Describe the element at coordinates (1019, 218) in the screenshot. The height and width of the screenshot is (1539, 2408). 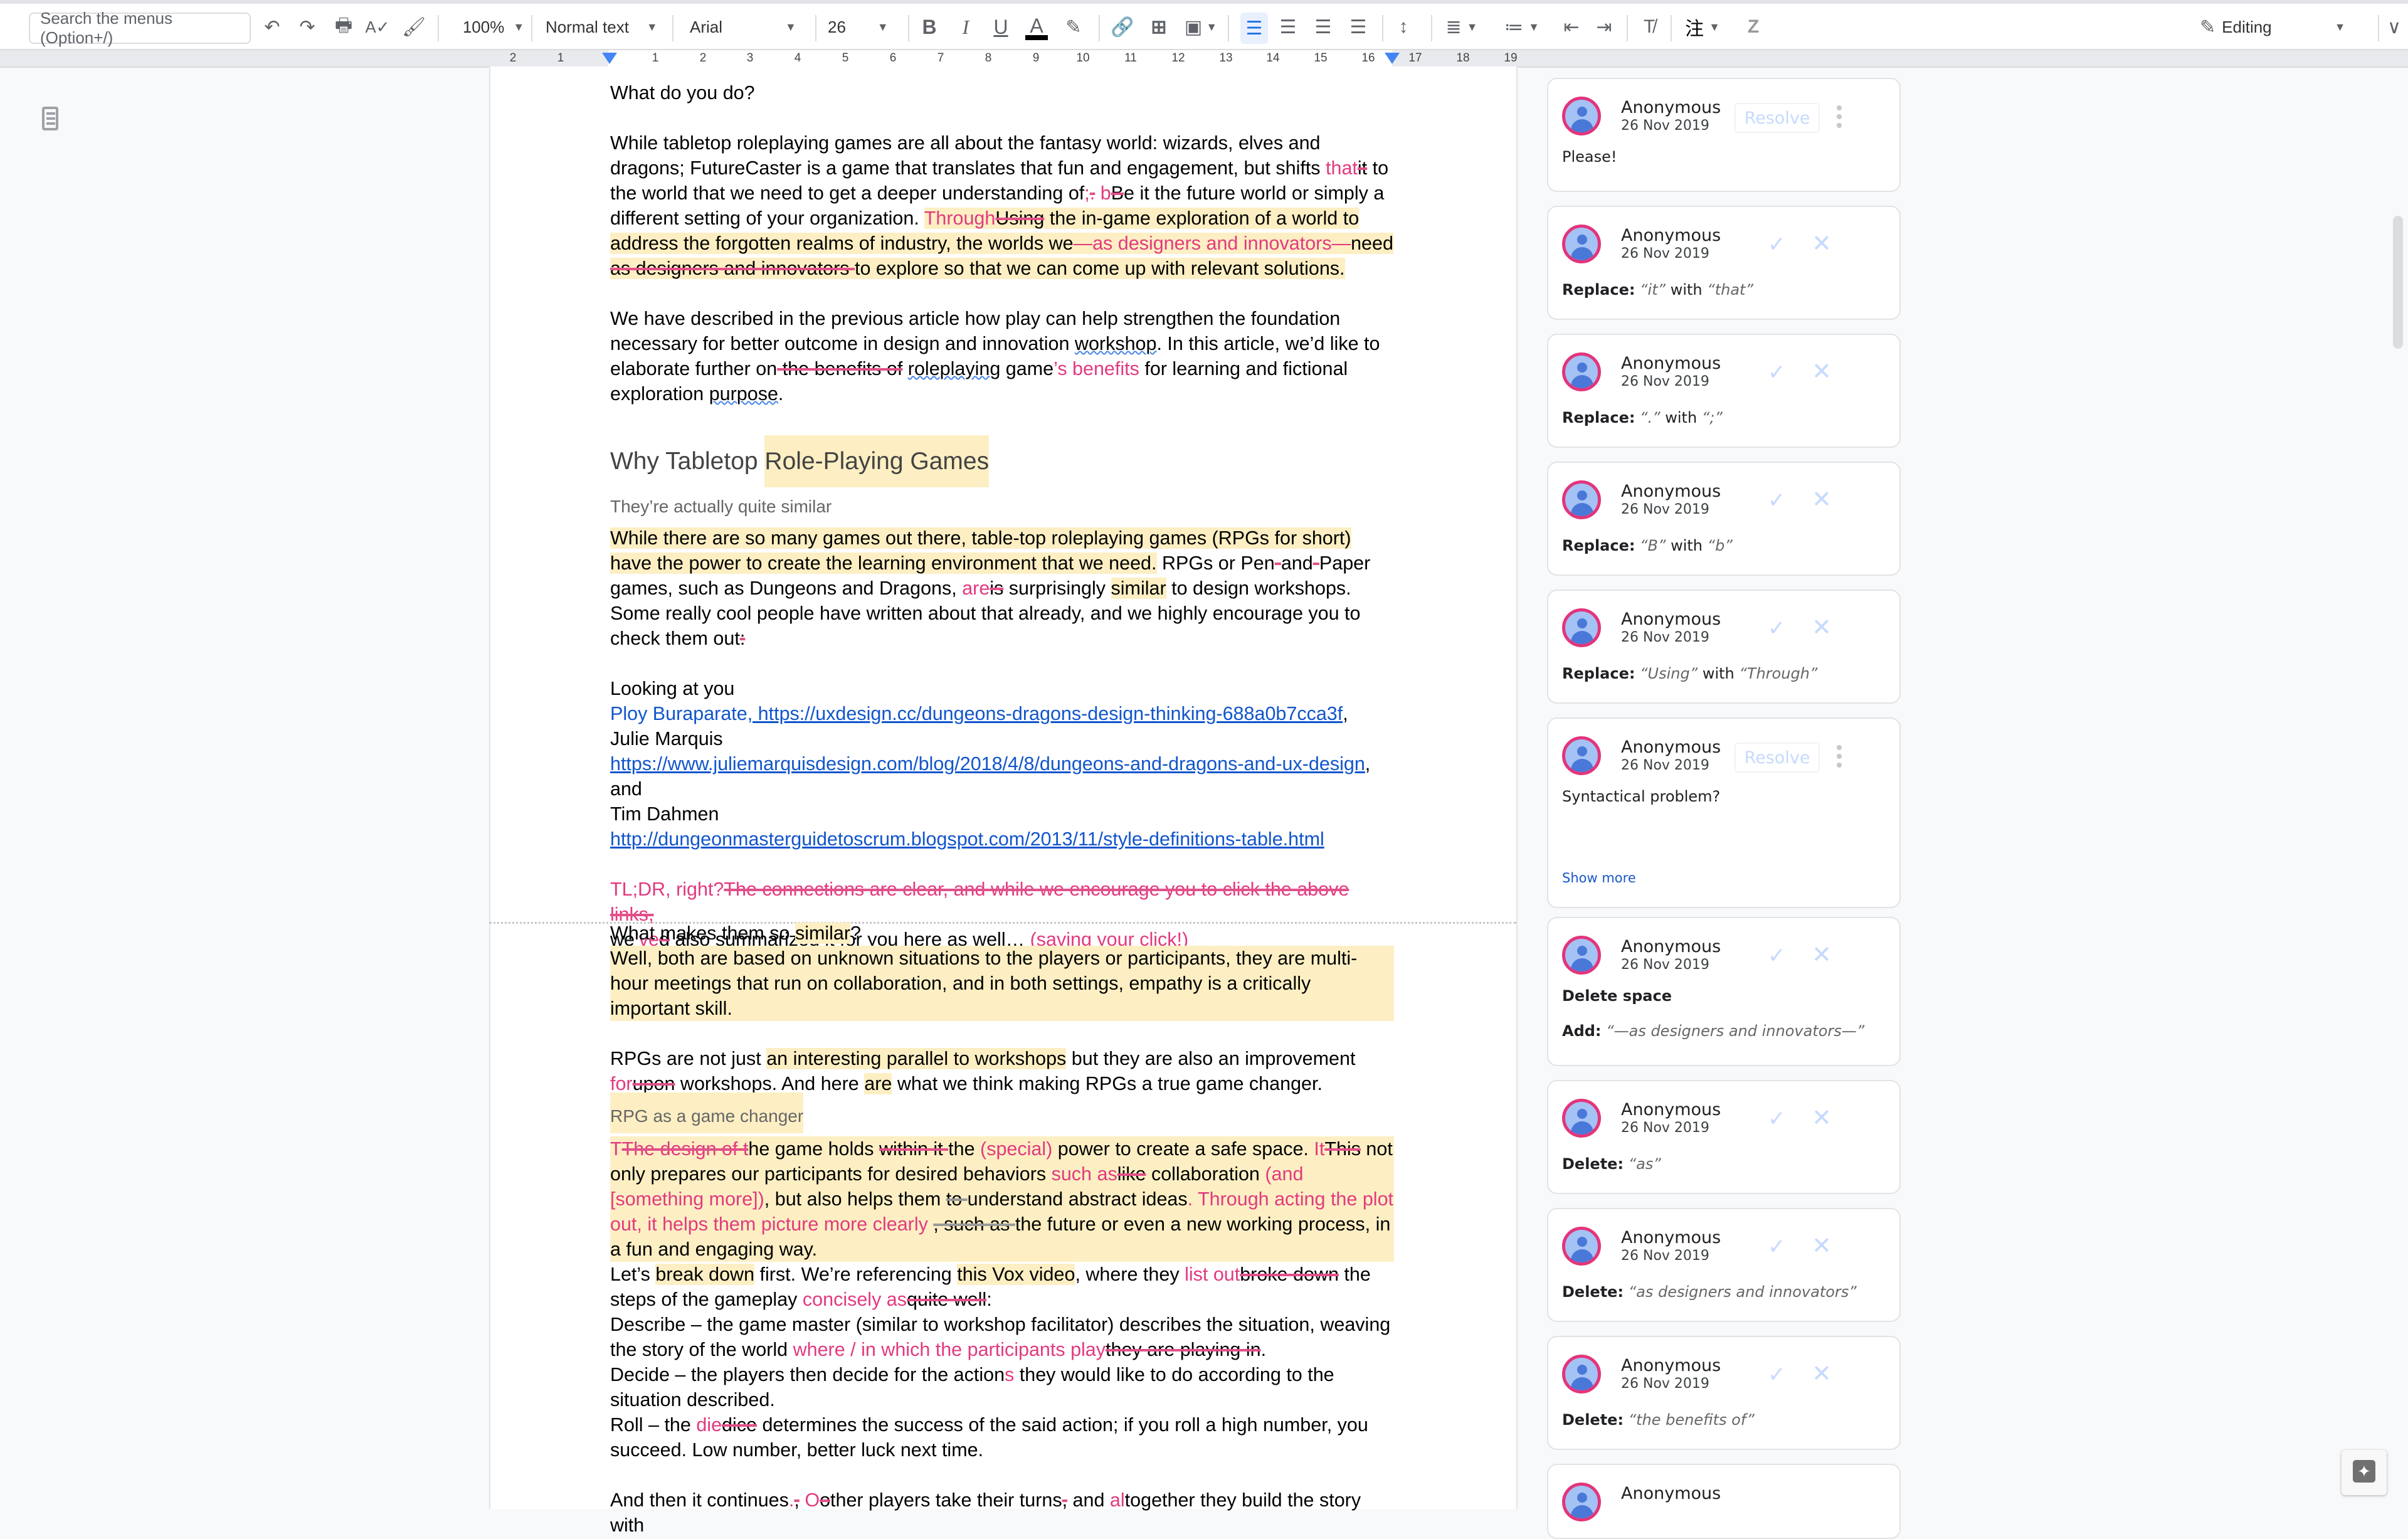
I see `suggested-deletion: Using` at that location.